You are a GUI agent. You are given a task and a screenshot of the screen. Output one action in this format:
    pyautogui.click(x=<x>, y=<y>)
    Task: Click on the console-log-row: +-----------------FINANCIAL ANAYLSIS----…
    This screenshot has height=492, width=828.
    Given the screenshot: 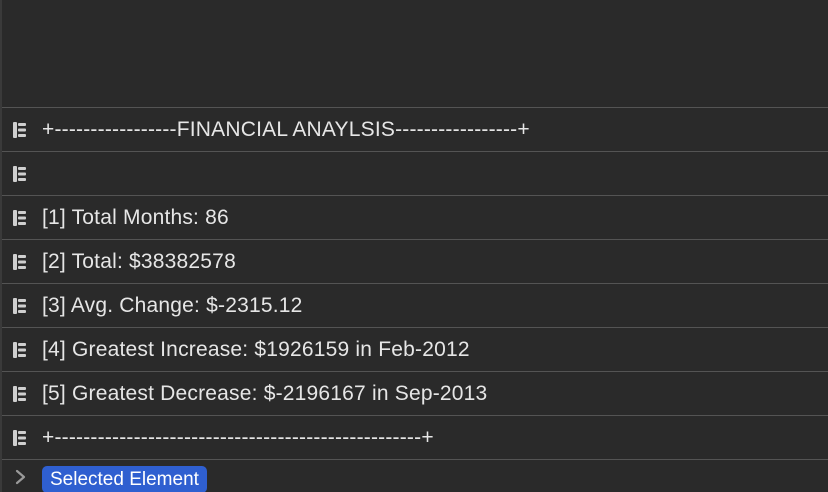 What is the action you would take?
    pyautogui.click(x=415, y=130)
    